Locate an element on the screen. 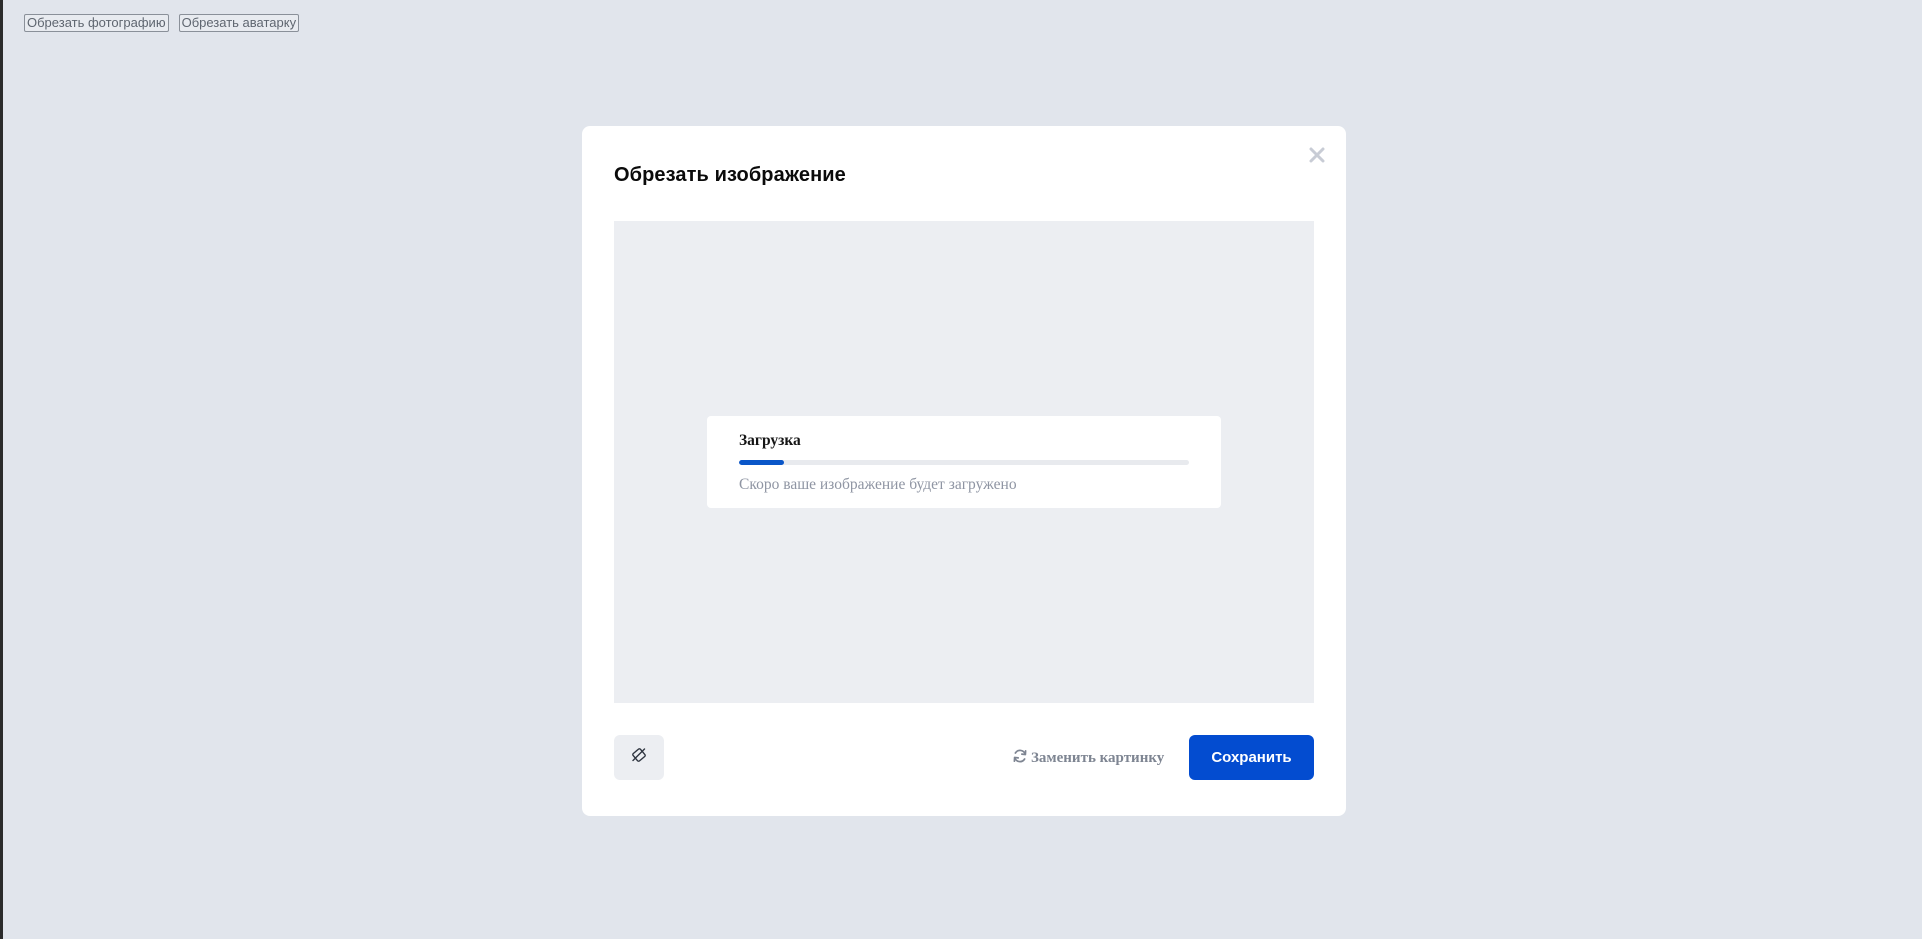  loading-subtitle: Скоро ваше изображение будет загружено is located at coordinates (878, 484).